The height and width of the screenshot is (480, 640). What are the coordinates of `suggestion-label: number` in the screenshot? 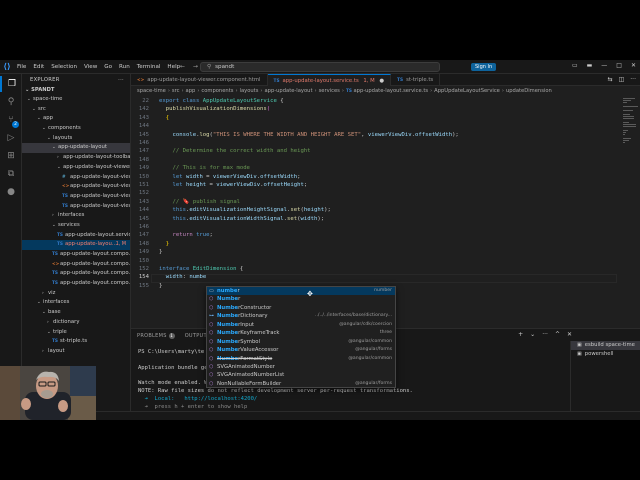 It's located at (228, 291).